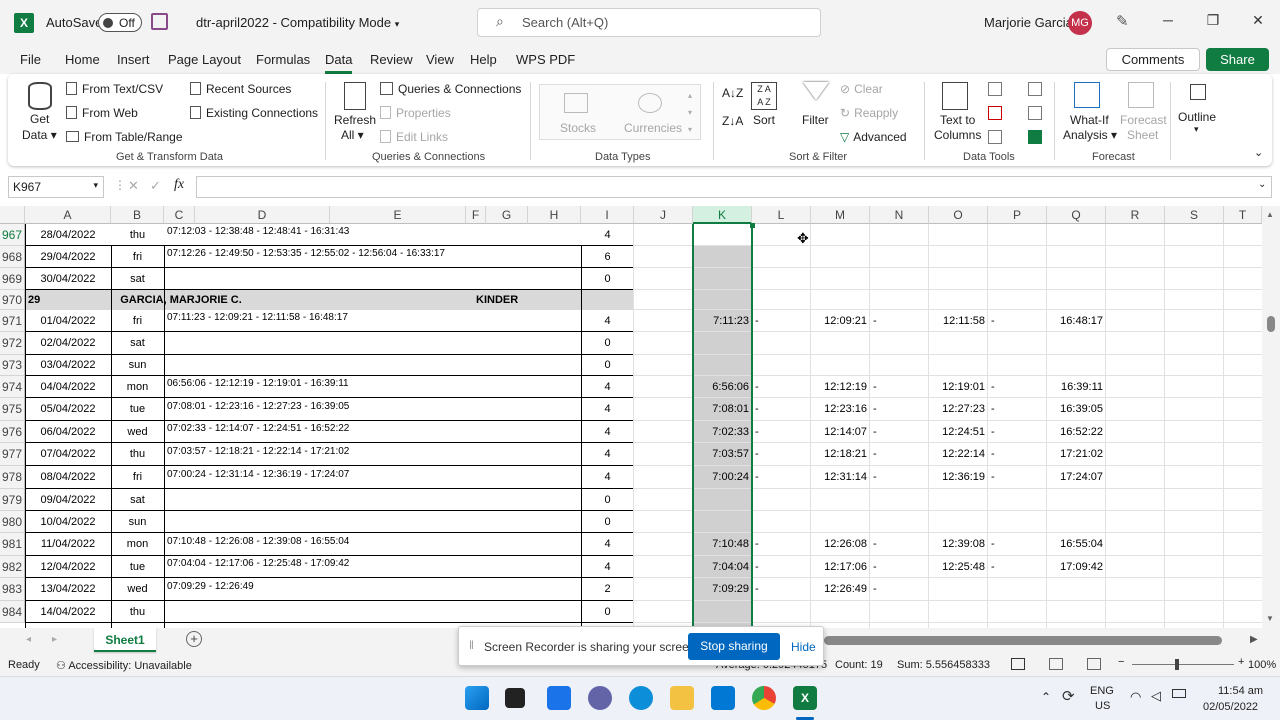 The image size is (1280, 720). Describe the element at coordinates (1076, 321) in the screenshot. I see `cell-q: 16:48:17` at that location.